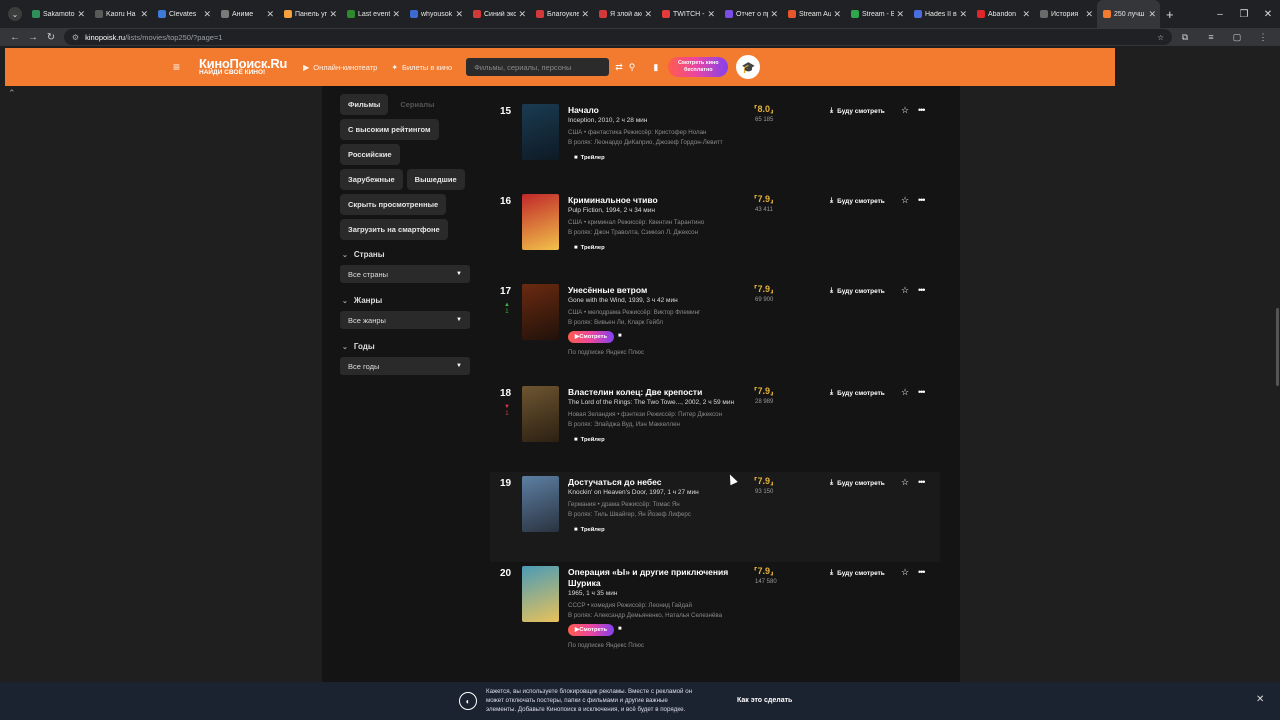 The image size is (1280, 720). What do you see at coordinates (57, 14) in the screenshot?
I see `browser-tab: Sakamoto ✕` at bounding box center [57, 14].